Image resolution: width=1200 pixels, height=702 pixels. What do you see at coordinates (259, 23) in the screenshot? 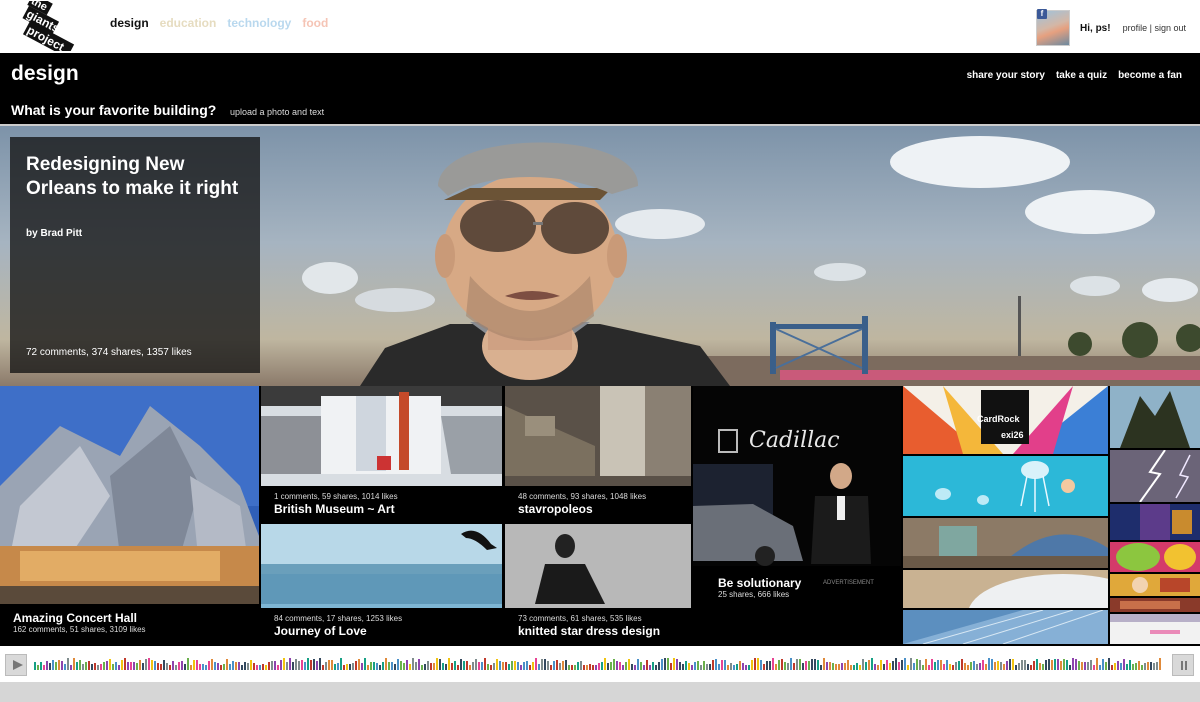
I see `nav-item-technology: technology` at bounding box center [259, 23].